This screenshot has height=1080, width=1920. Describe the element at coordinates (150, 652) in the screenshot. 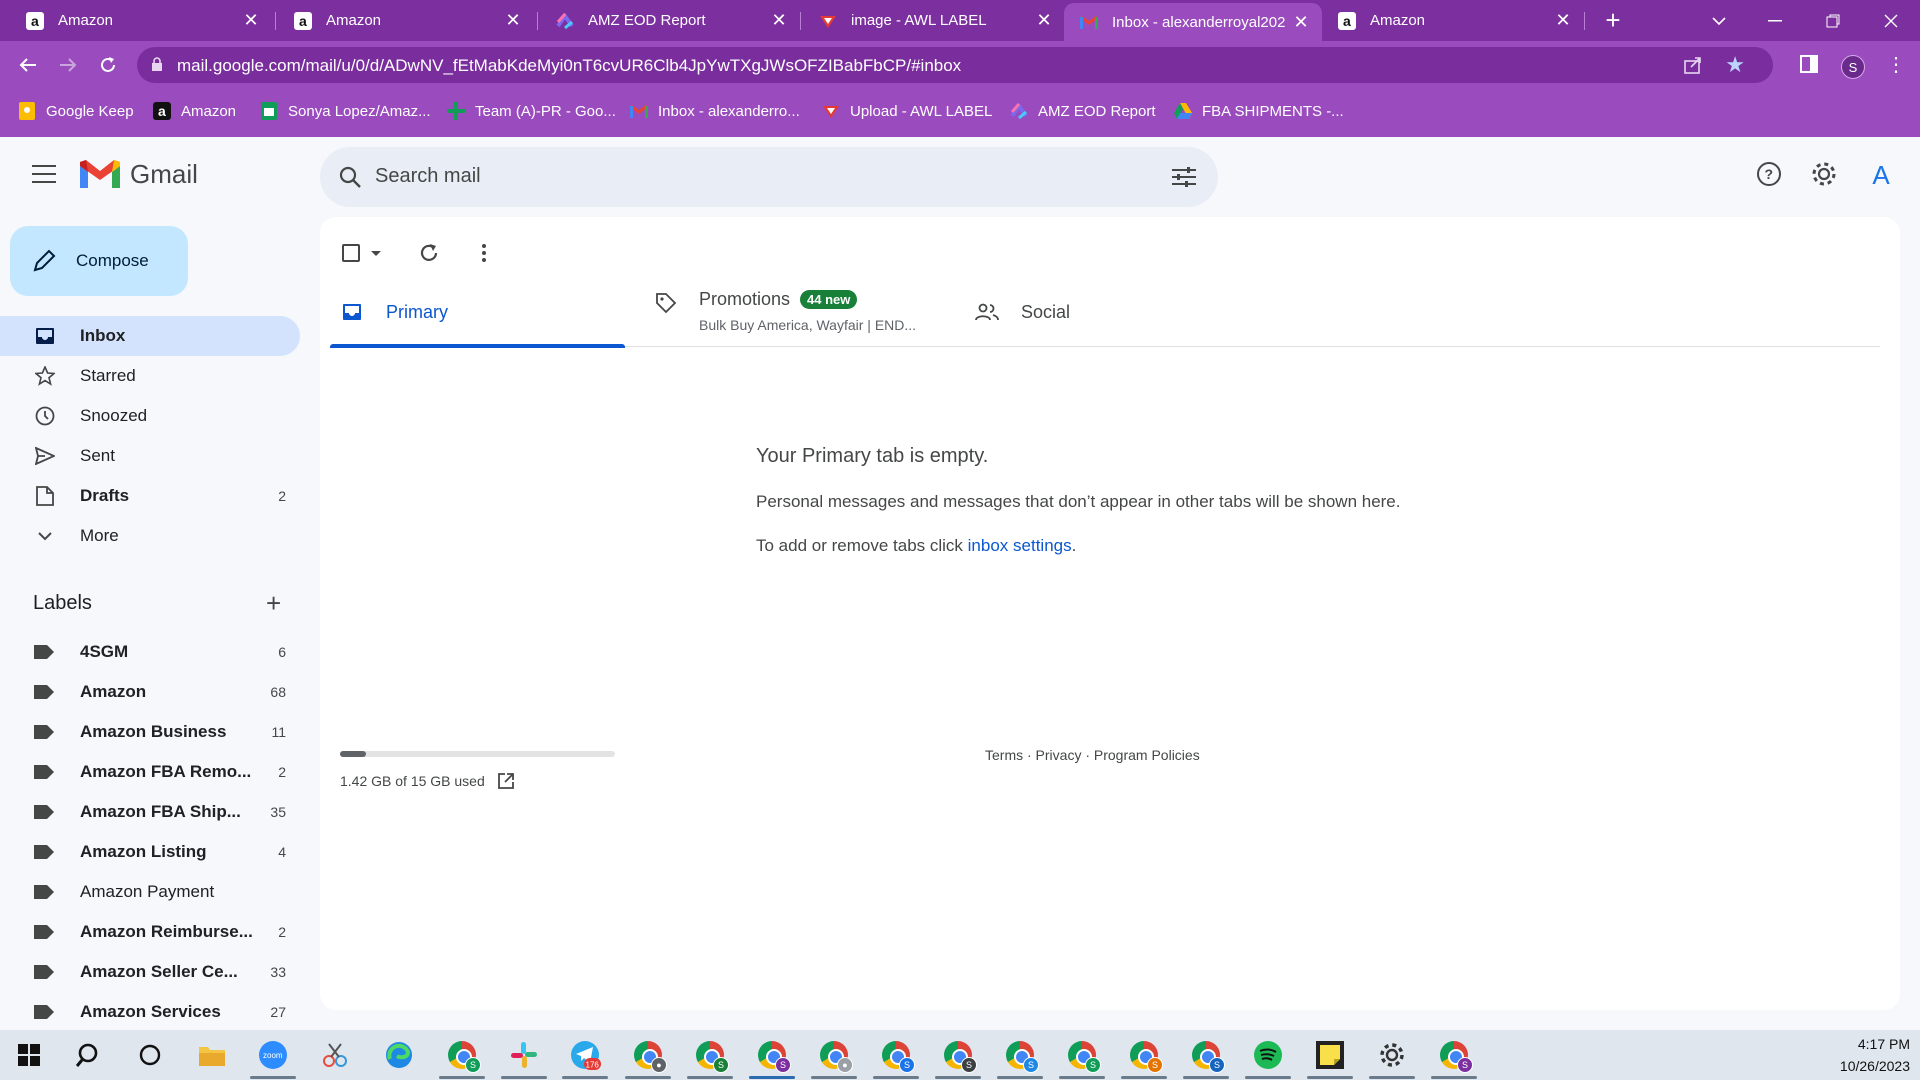

I see `label-item: 4SGM 6` at that location.